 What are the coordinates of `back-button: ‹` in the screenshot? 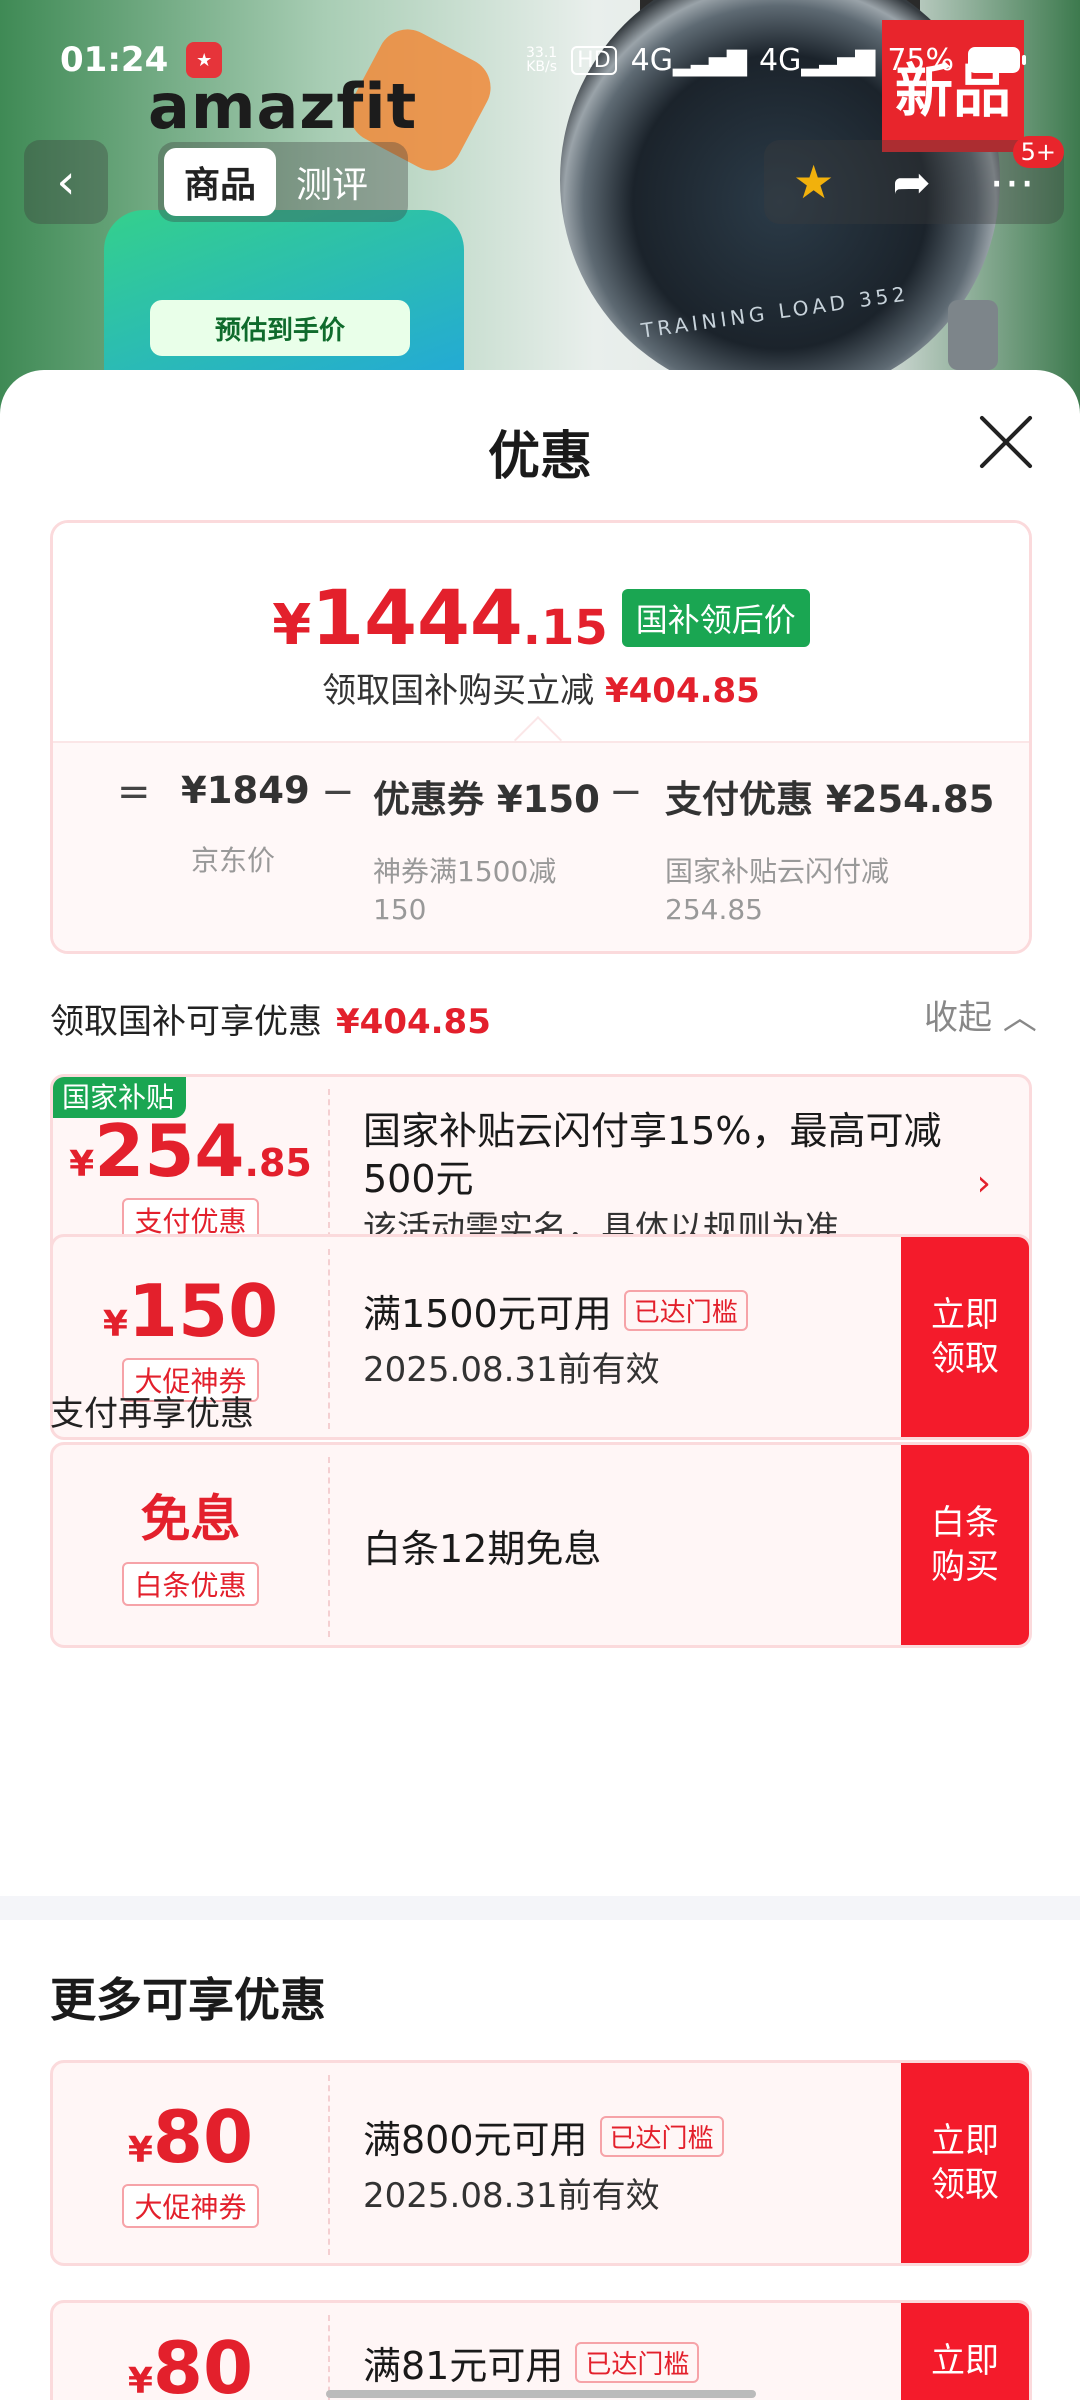 It's located at (66, 182).